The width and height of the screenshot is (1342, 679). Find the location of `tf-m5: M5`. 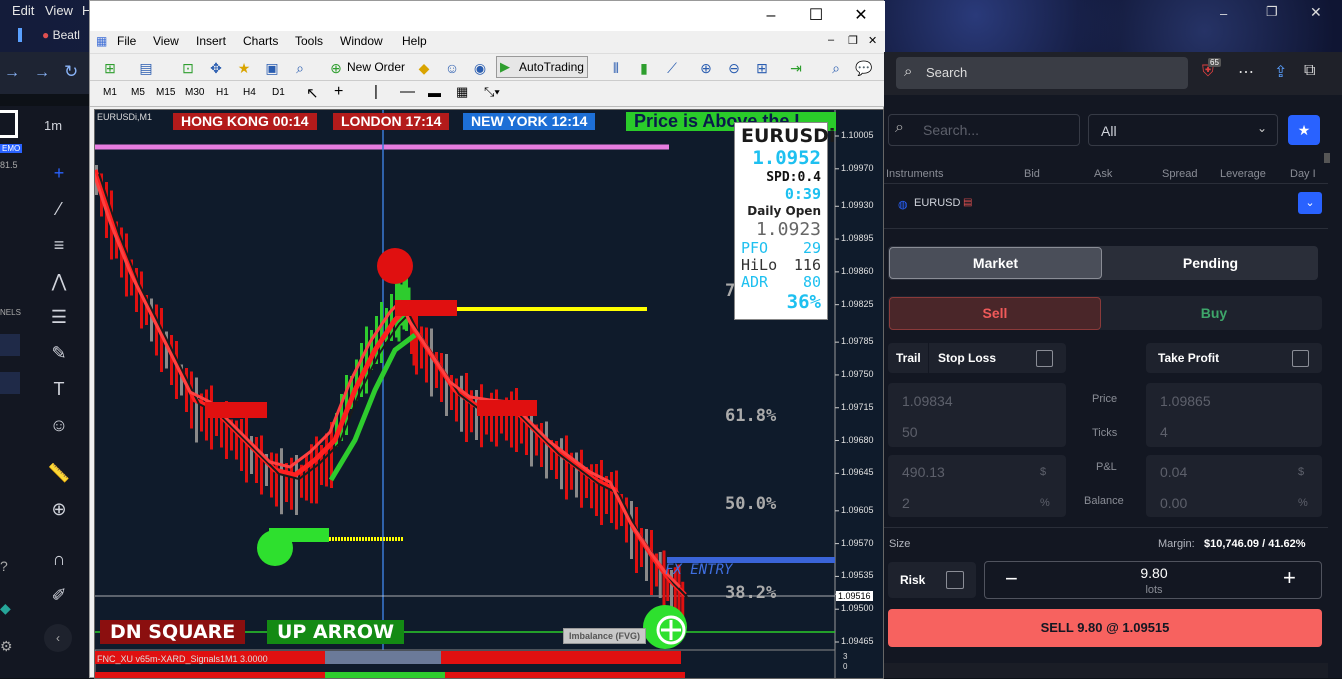

tf-m5: M5 is located at coordinates (138, 92).